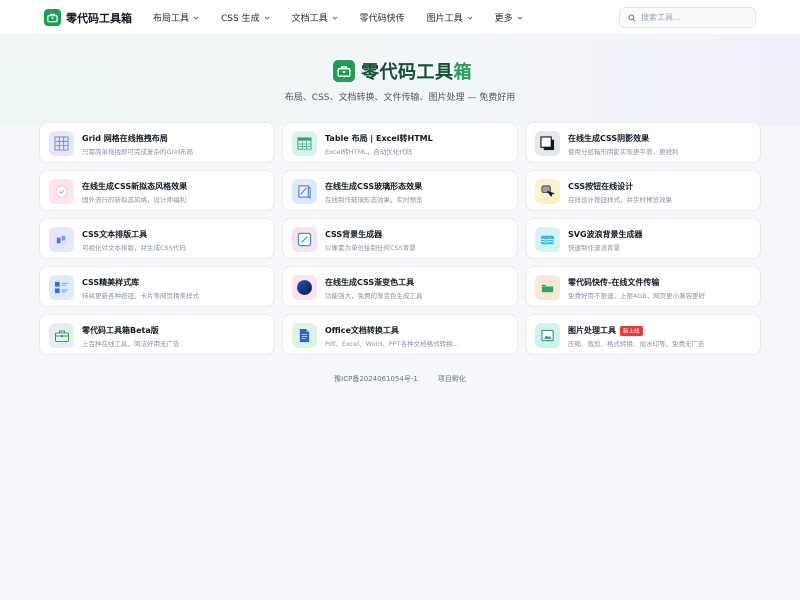 This screenshot has width=800, height=600. Describe the element at coordinates (547, 143) in the screenshot. I see `shadow-icon` at that location.